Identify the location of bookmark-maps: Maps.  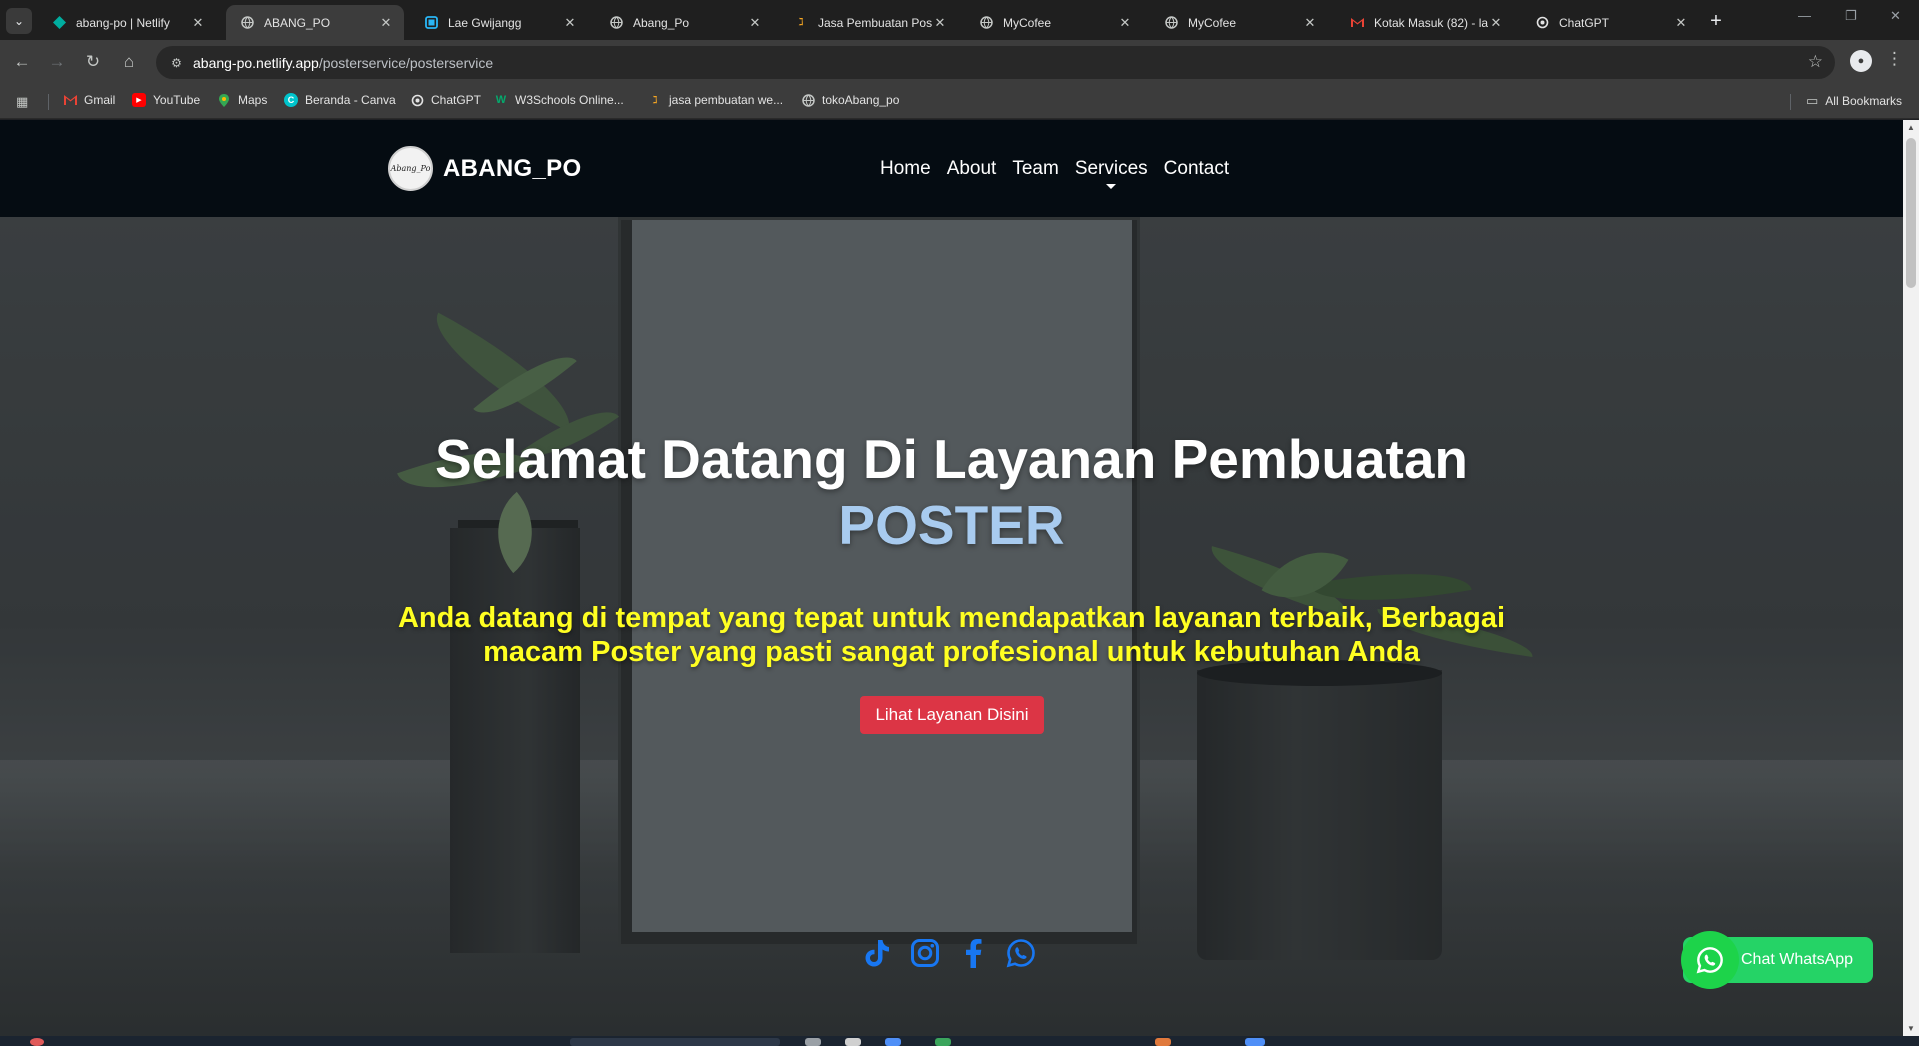
(242, 100).